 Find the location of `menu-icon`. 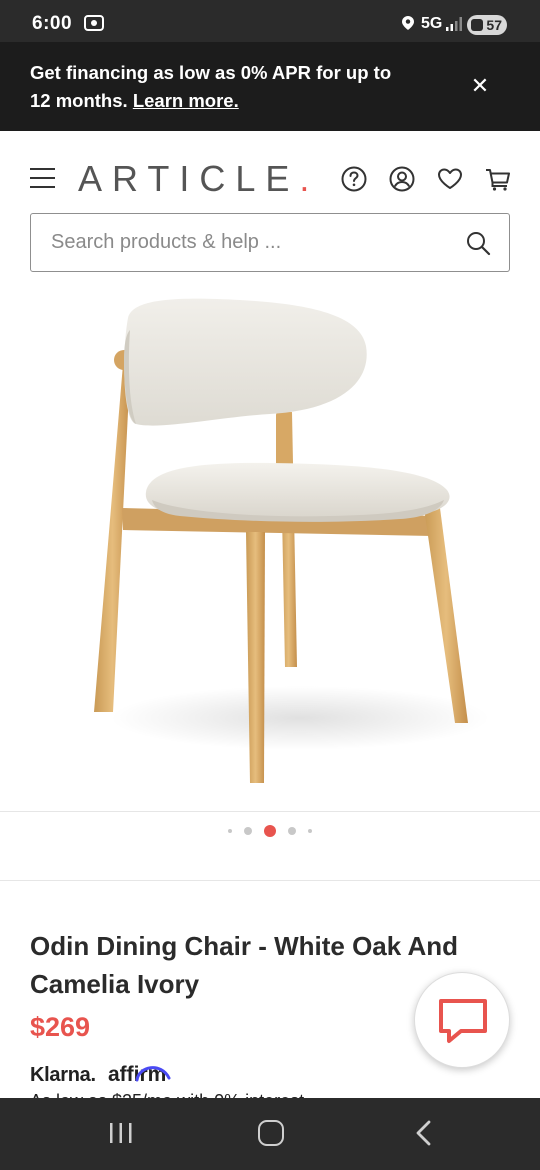

menu-icon is located at coordinates (42, 178).